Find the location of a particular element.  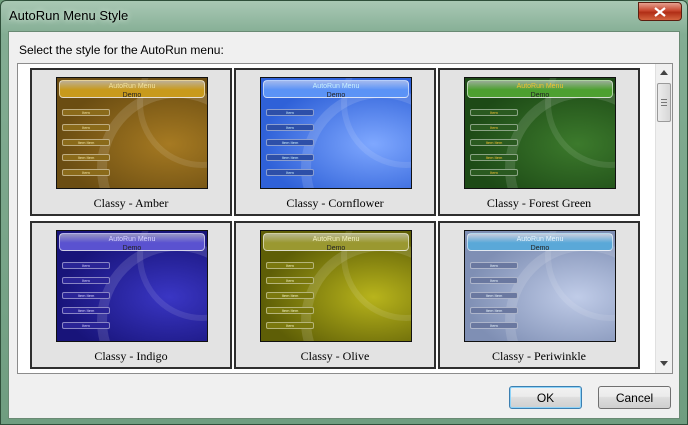

style-caption: Classy - Amber is located at coordinates (131, 203).